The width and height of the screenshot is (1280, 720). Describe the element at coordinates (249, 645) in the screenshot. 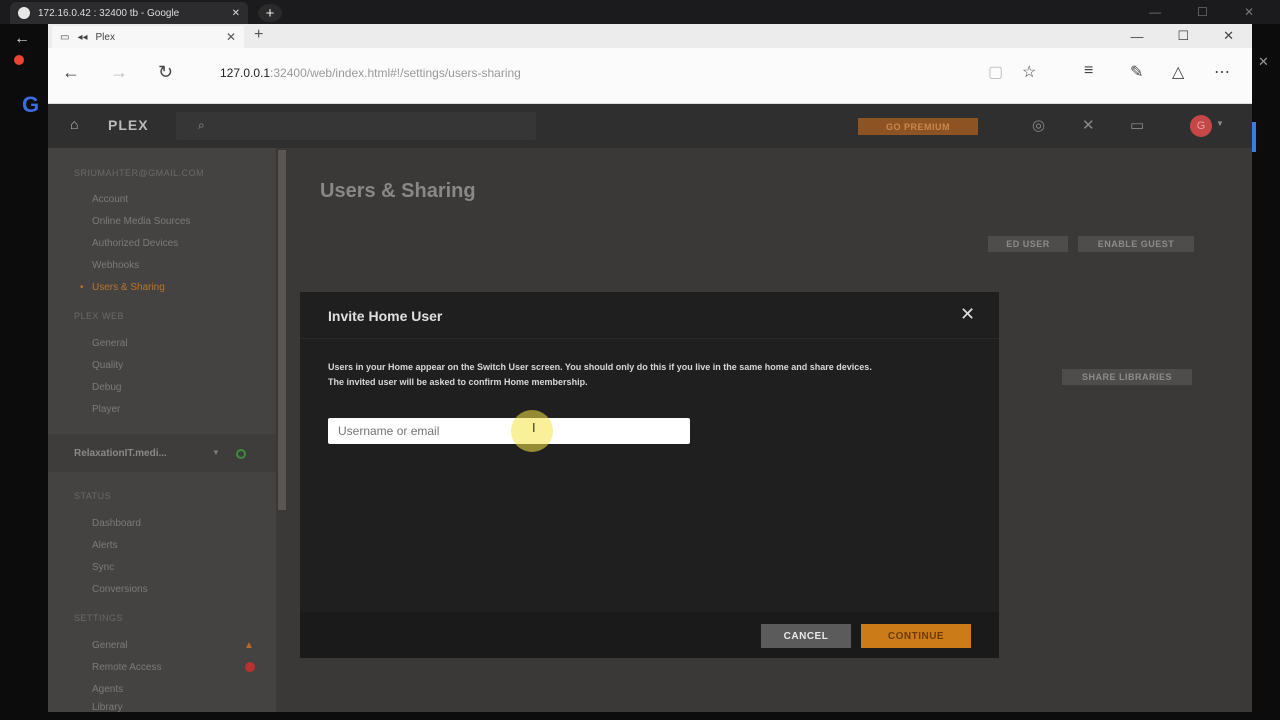

I see `warning-icon: ▲` at that location.